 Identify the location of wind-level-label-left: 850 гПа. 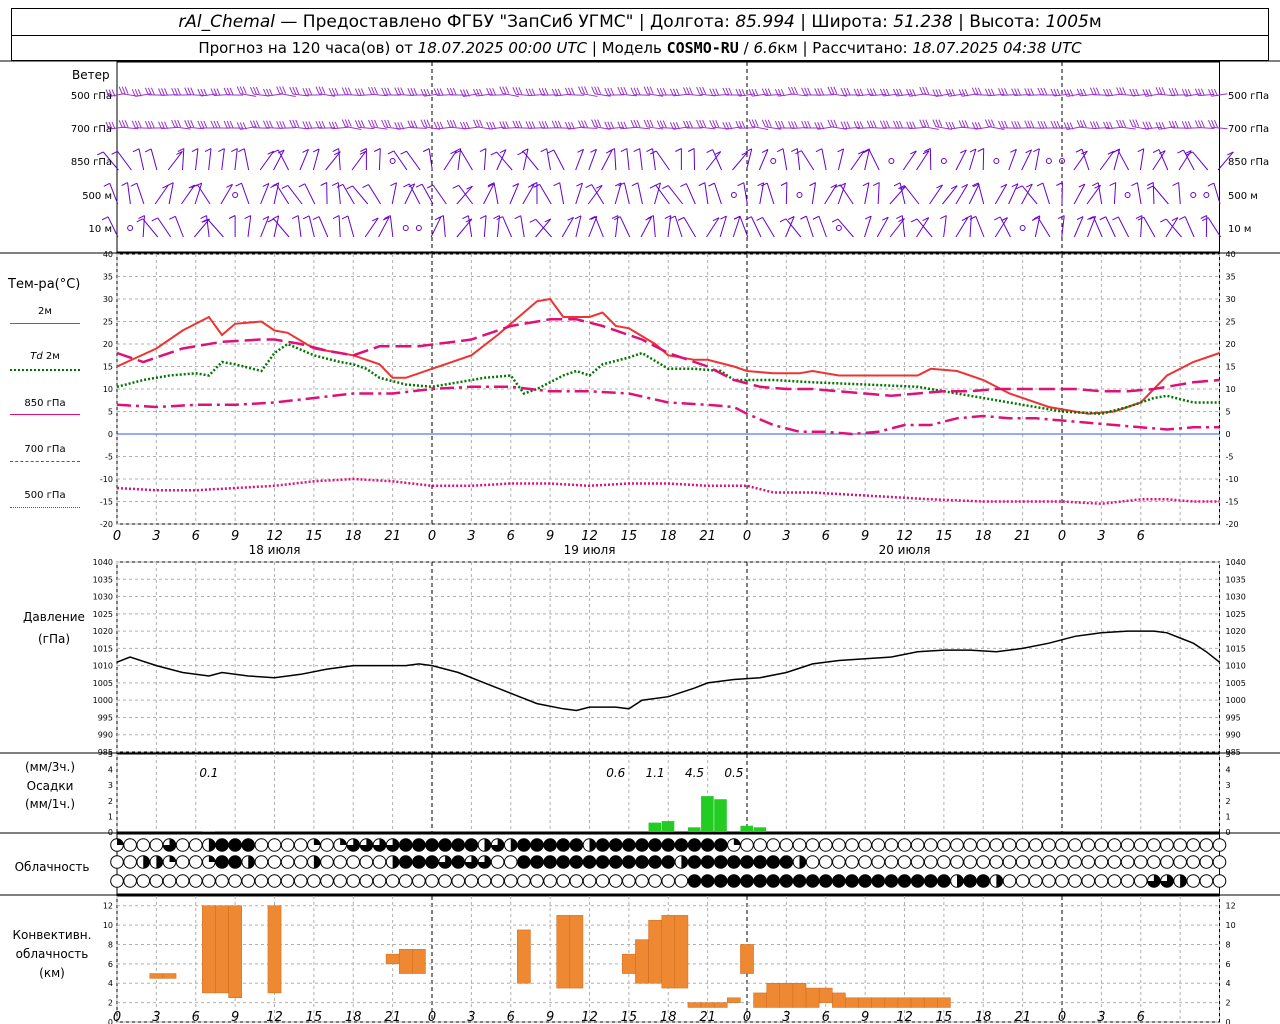
(91, 162).